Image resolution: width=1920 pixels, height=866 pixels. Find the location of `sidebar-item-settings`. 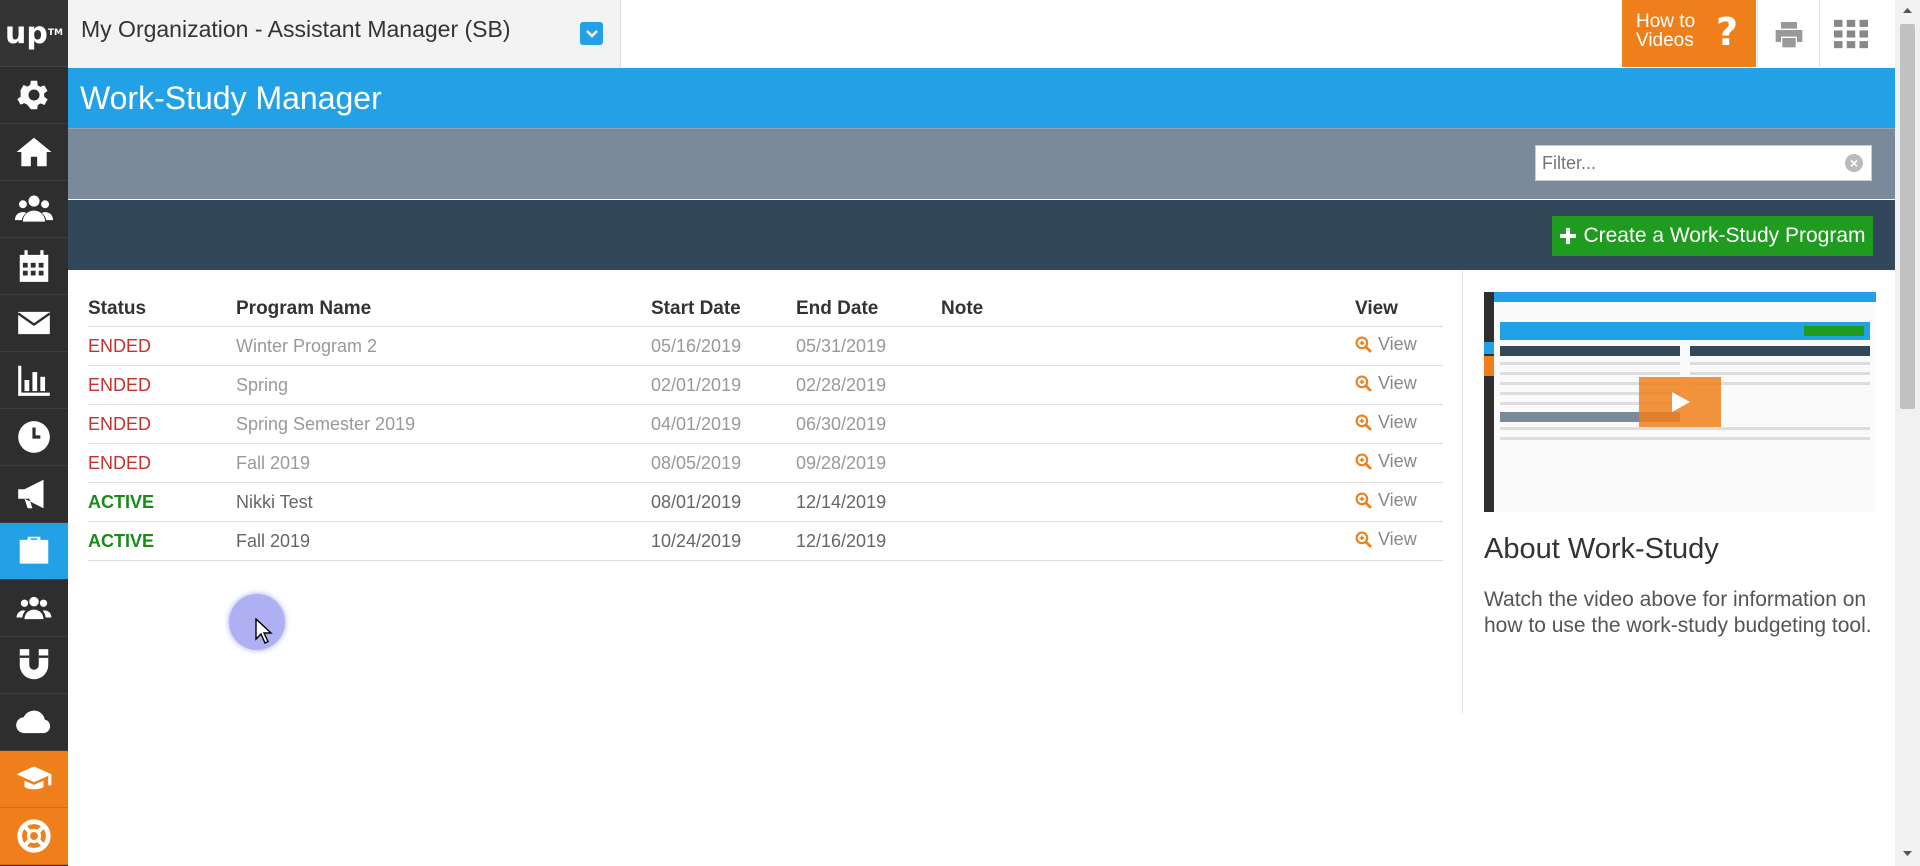

sidebar-item-settings is located at coordinates (34, 95).